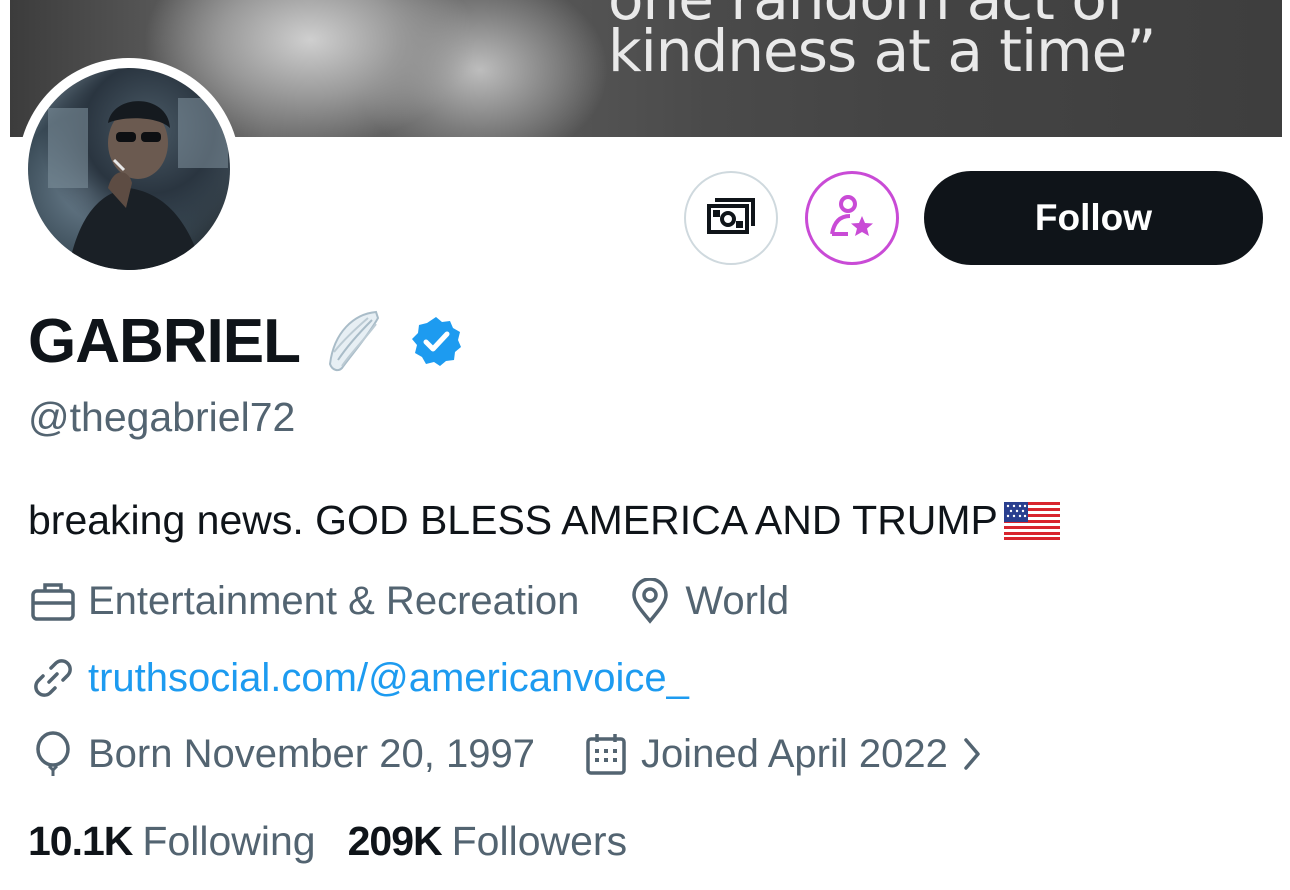  I want to click on follow-stats: 10.1K Following 209K Followers, so click(327, 841).